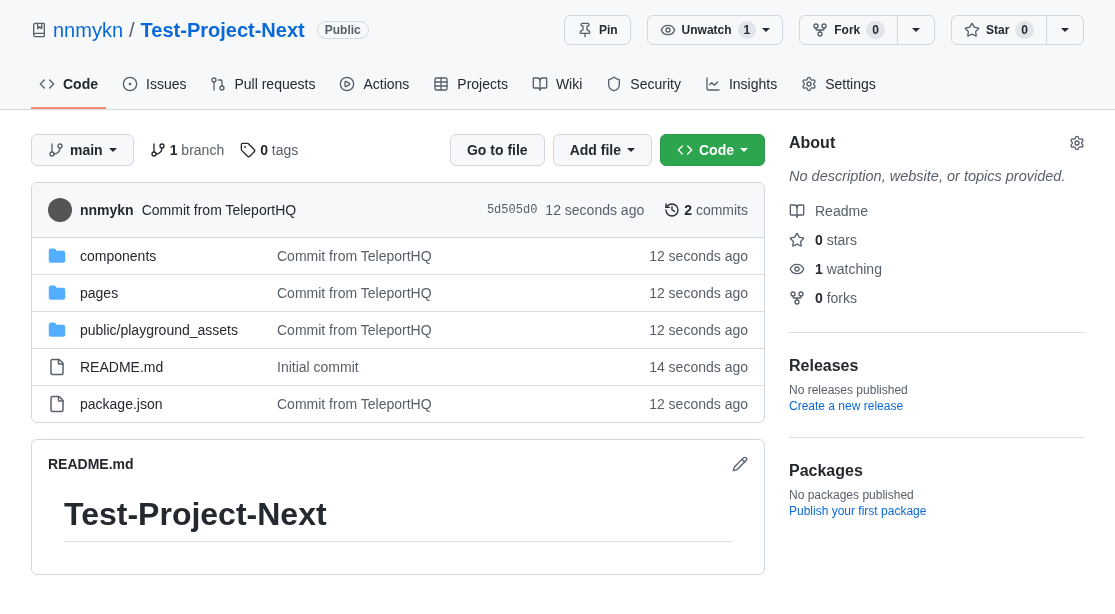 The height and width of the screenshot is (614, 1115). I want to click on file-name: README.md, so click(178, 367).